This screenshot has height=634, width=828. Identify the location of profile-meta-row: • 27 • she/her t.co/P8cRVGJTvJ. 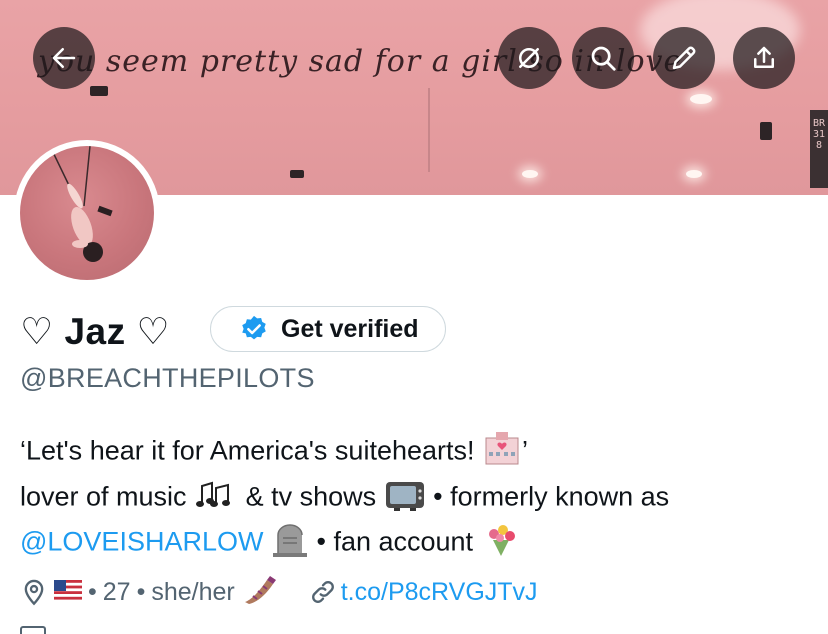
(279, 592).